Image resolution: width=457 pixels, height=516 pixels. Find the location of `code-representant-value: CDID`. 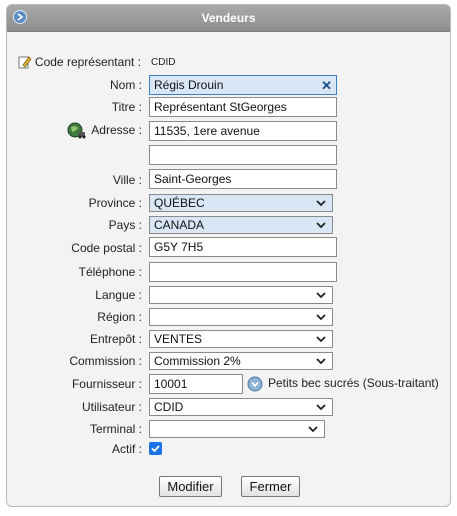

code-representant-value: CDID is located at coordinates (163, 62).